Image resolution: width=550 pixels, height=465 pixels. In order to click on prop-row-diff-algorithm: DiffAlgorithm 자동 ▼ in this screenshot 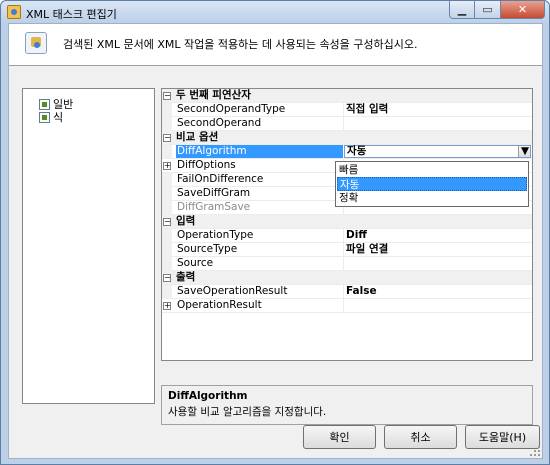, I will do `click(347, 152)`.